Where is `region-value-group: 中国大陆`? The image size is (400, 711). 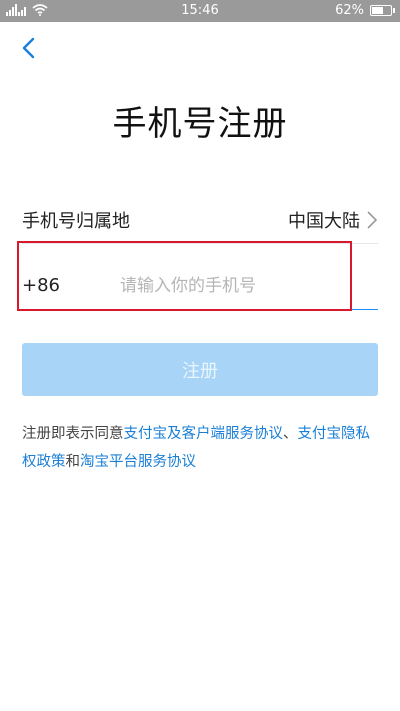 region-value-group: 中国大陆 is located at coordinates (333, 220).